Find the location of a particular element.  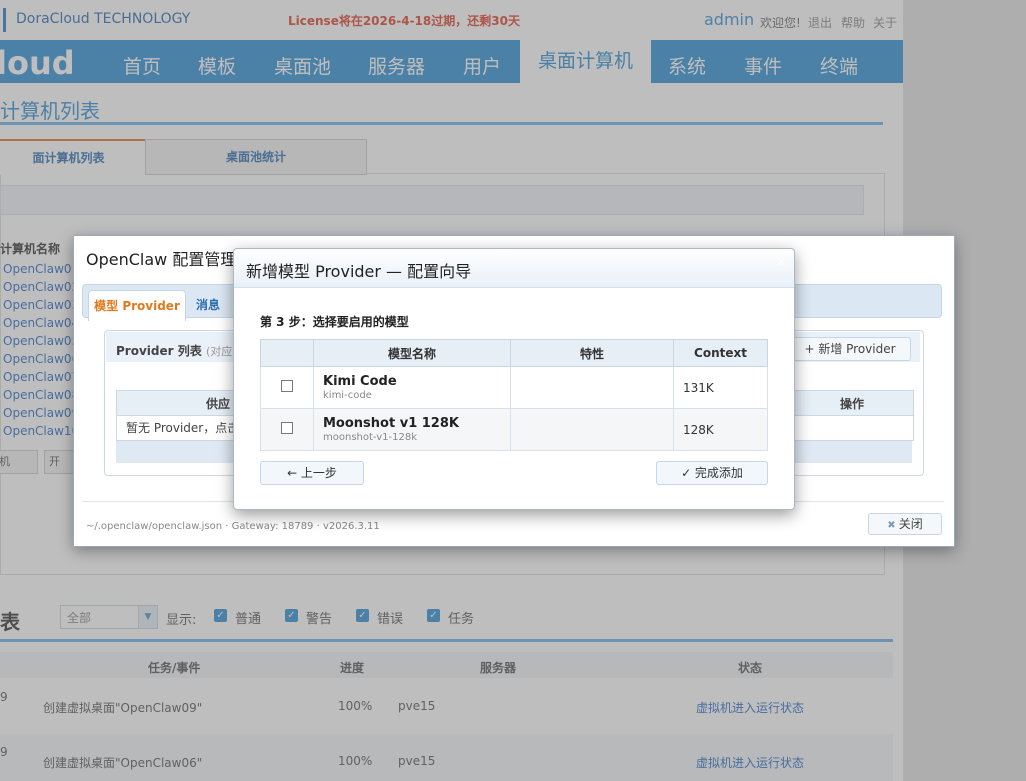

col-provider: 供应 is located at coordinates (218, 404).